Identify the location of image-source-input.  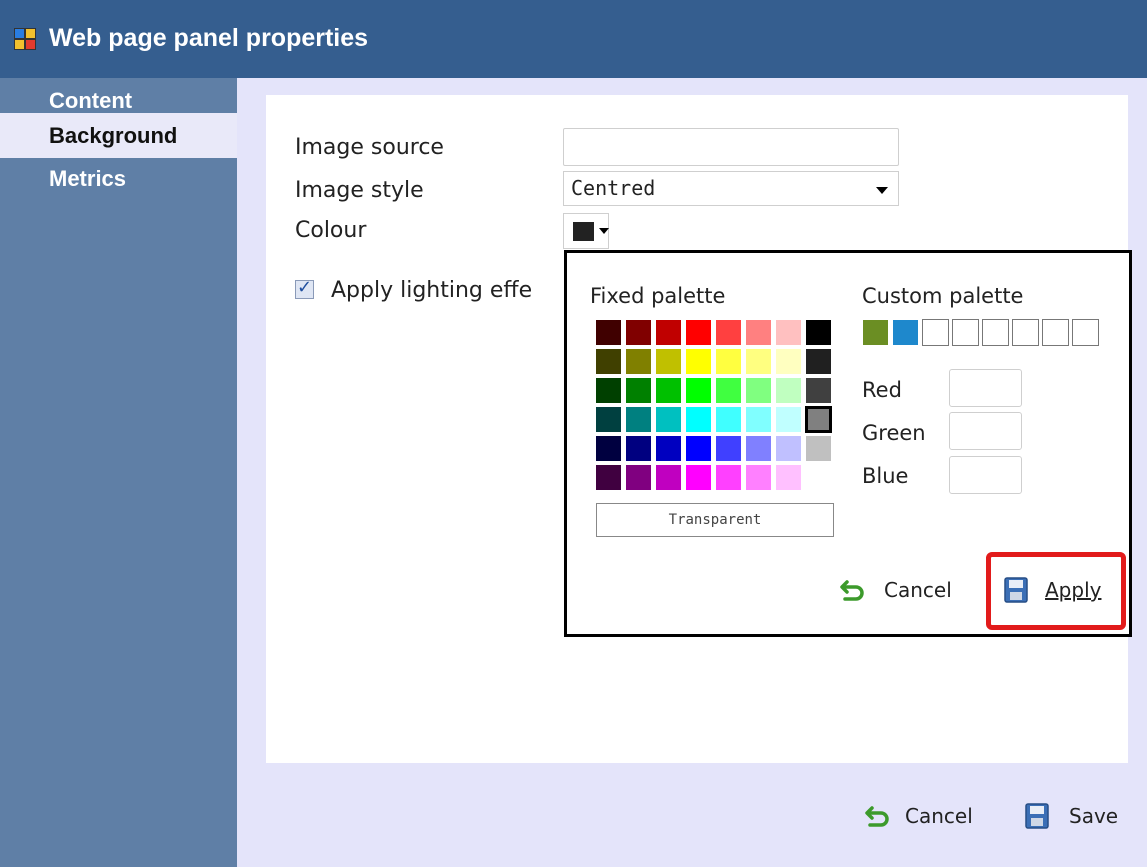
(731, 147).